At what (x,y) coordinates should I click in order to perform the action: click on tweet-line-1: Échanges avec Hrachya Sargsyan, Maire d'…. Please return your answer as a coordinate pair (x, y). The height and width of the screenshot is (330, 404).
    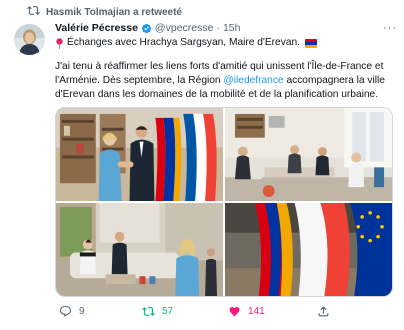
    Looking at the image, I should click on (226, 43).